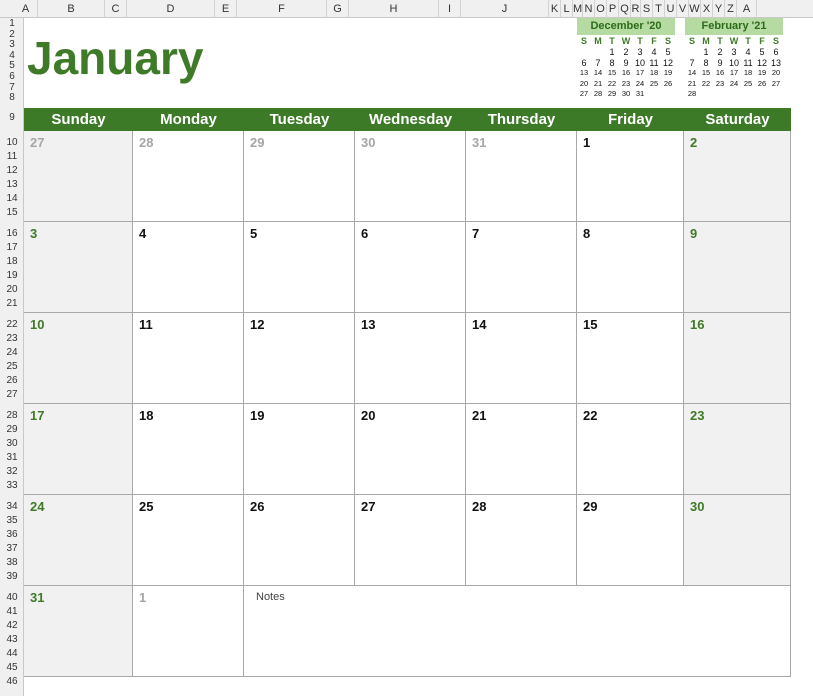 The height and width of the screenshot is (696, 813). Describe the element at coordinates (521, 540) in the screenshot. I see `day-cell: 28` at that location.